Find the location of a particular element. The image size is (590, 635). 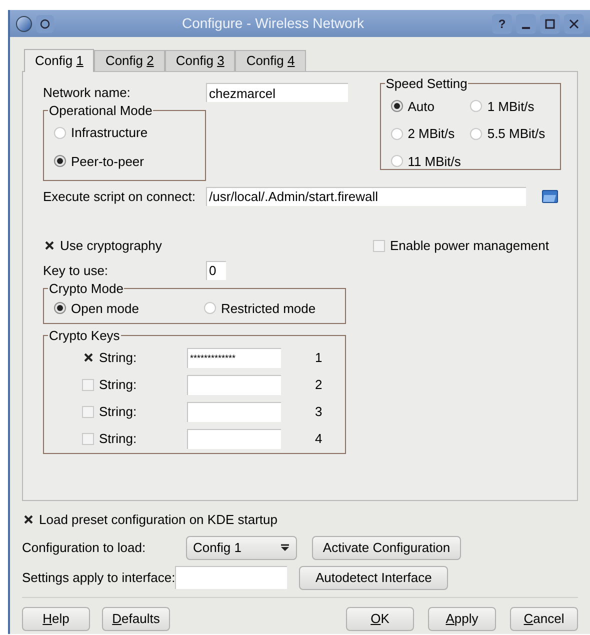

key-number: 3 is located at coordinates (318, 411).